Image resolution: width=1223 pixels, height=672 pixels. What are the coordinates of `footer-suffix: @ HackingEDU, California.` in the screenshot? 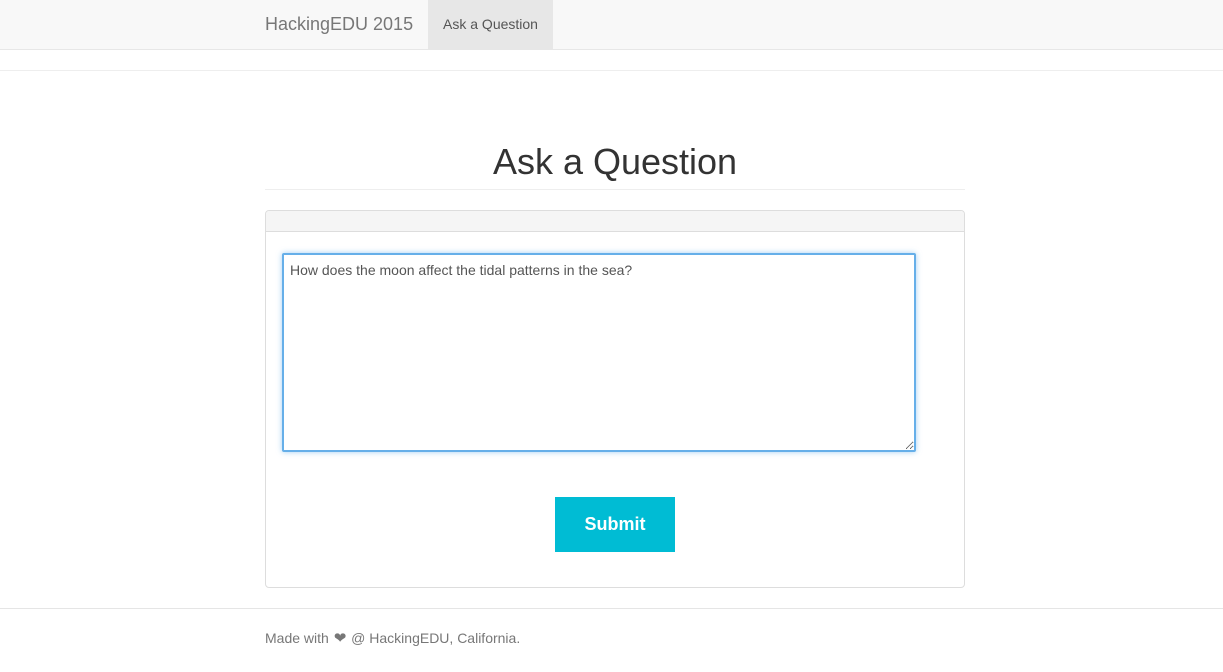 It's located at (436, 638).